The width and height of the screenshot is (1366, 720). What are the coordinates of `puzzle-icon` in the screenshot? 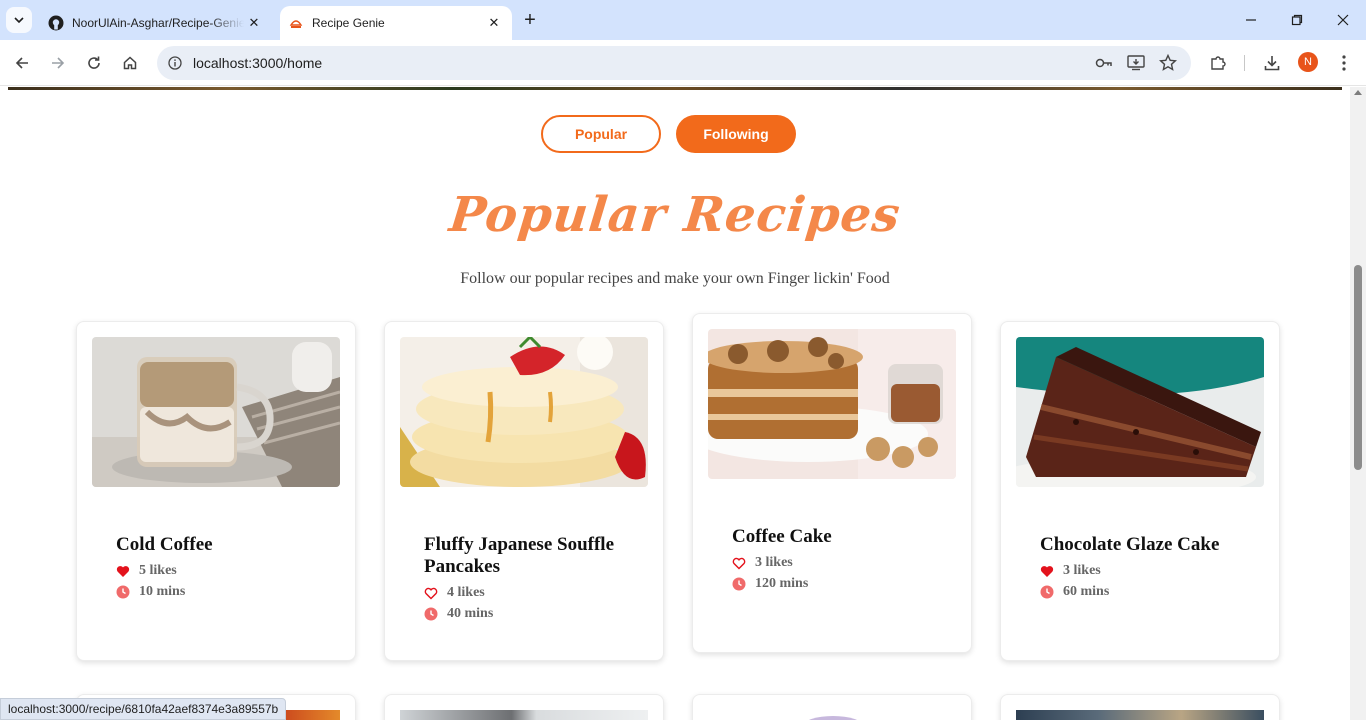 It's located at (1218, 63).